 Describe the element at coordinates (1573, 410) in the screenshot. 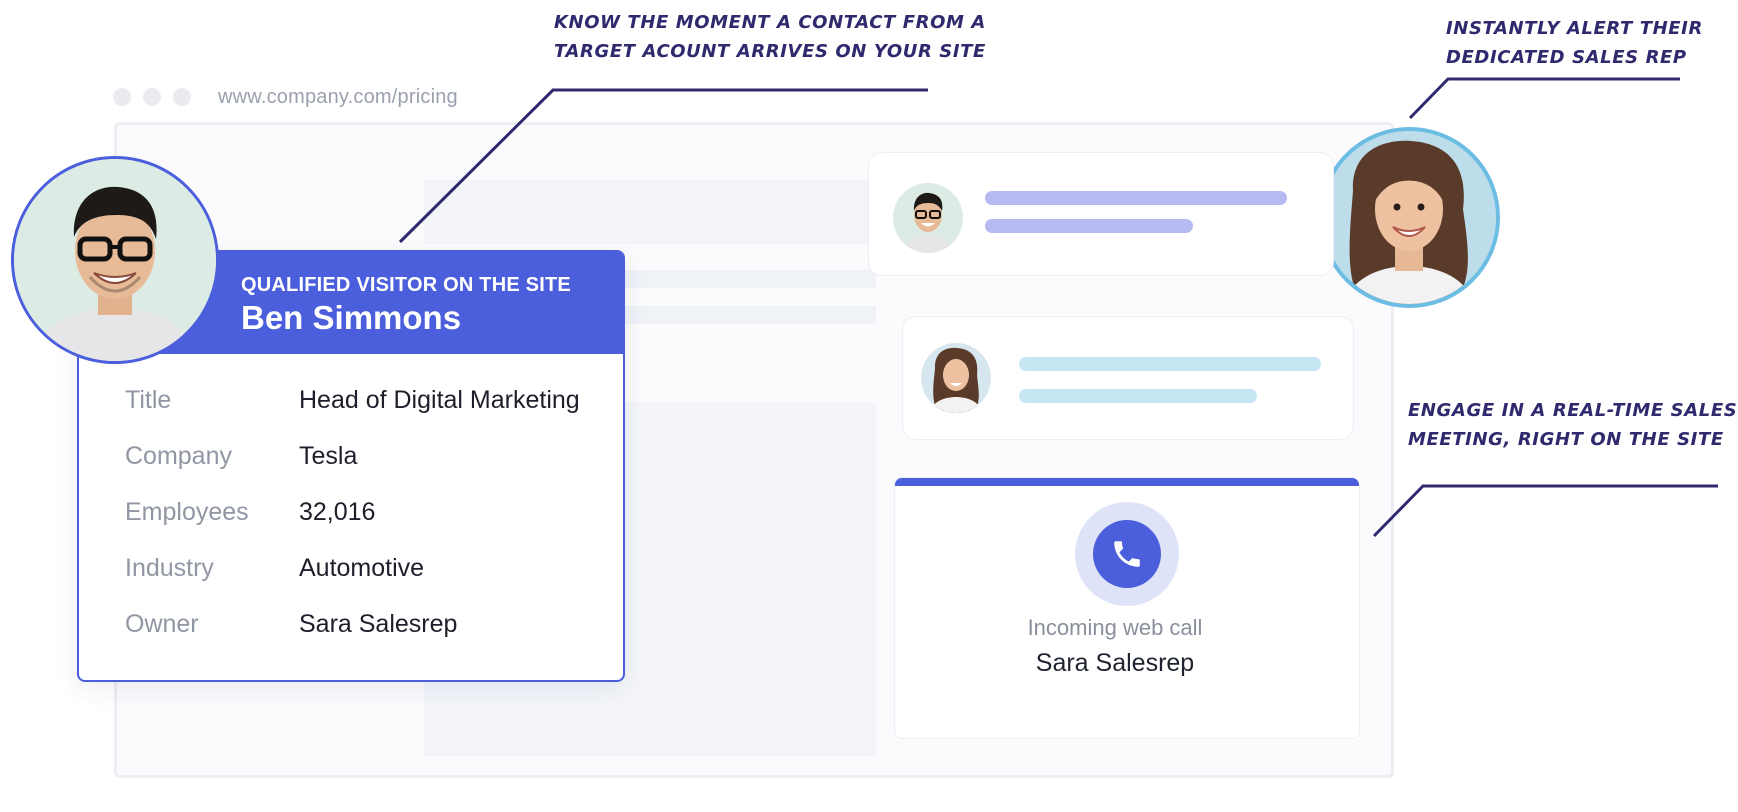

I see `annotation-line: ENGAGE IN A REAL-TIME SALES` at that location.